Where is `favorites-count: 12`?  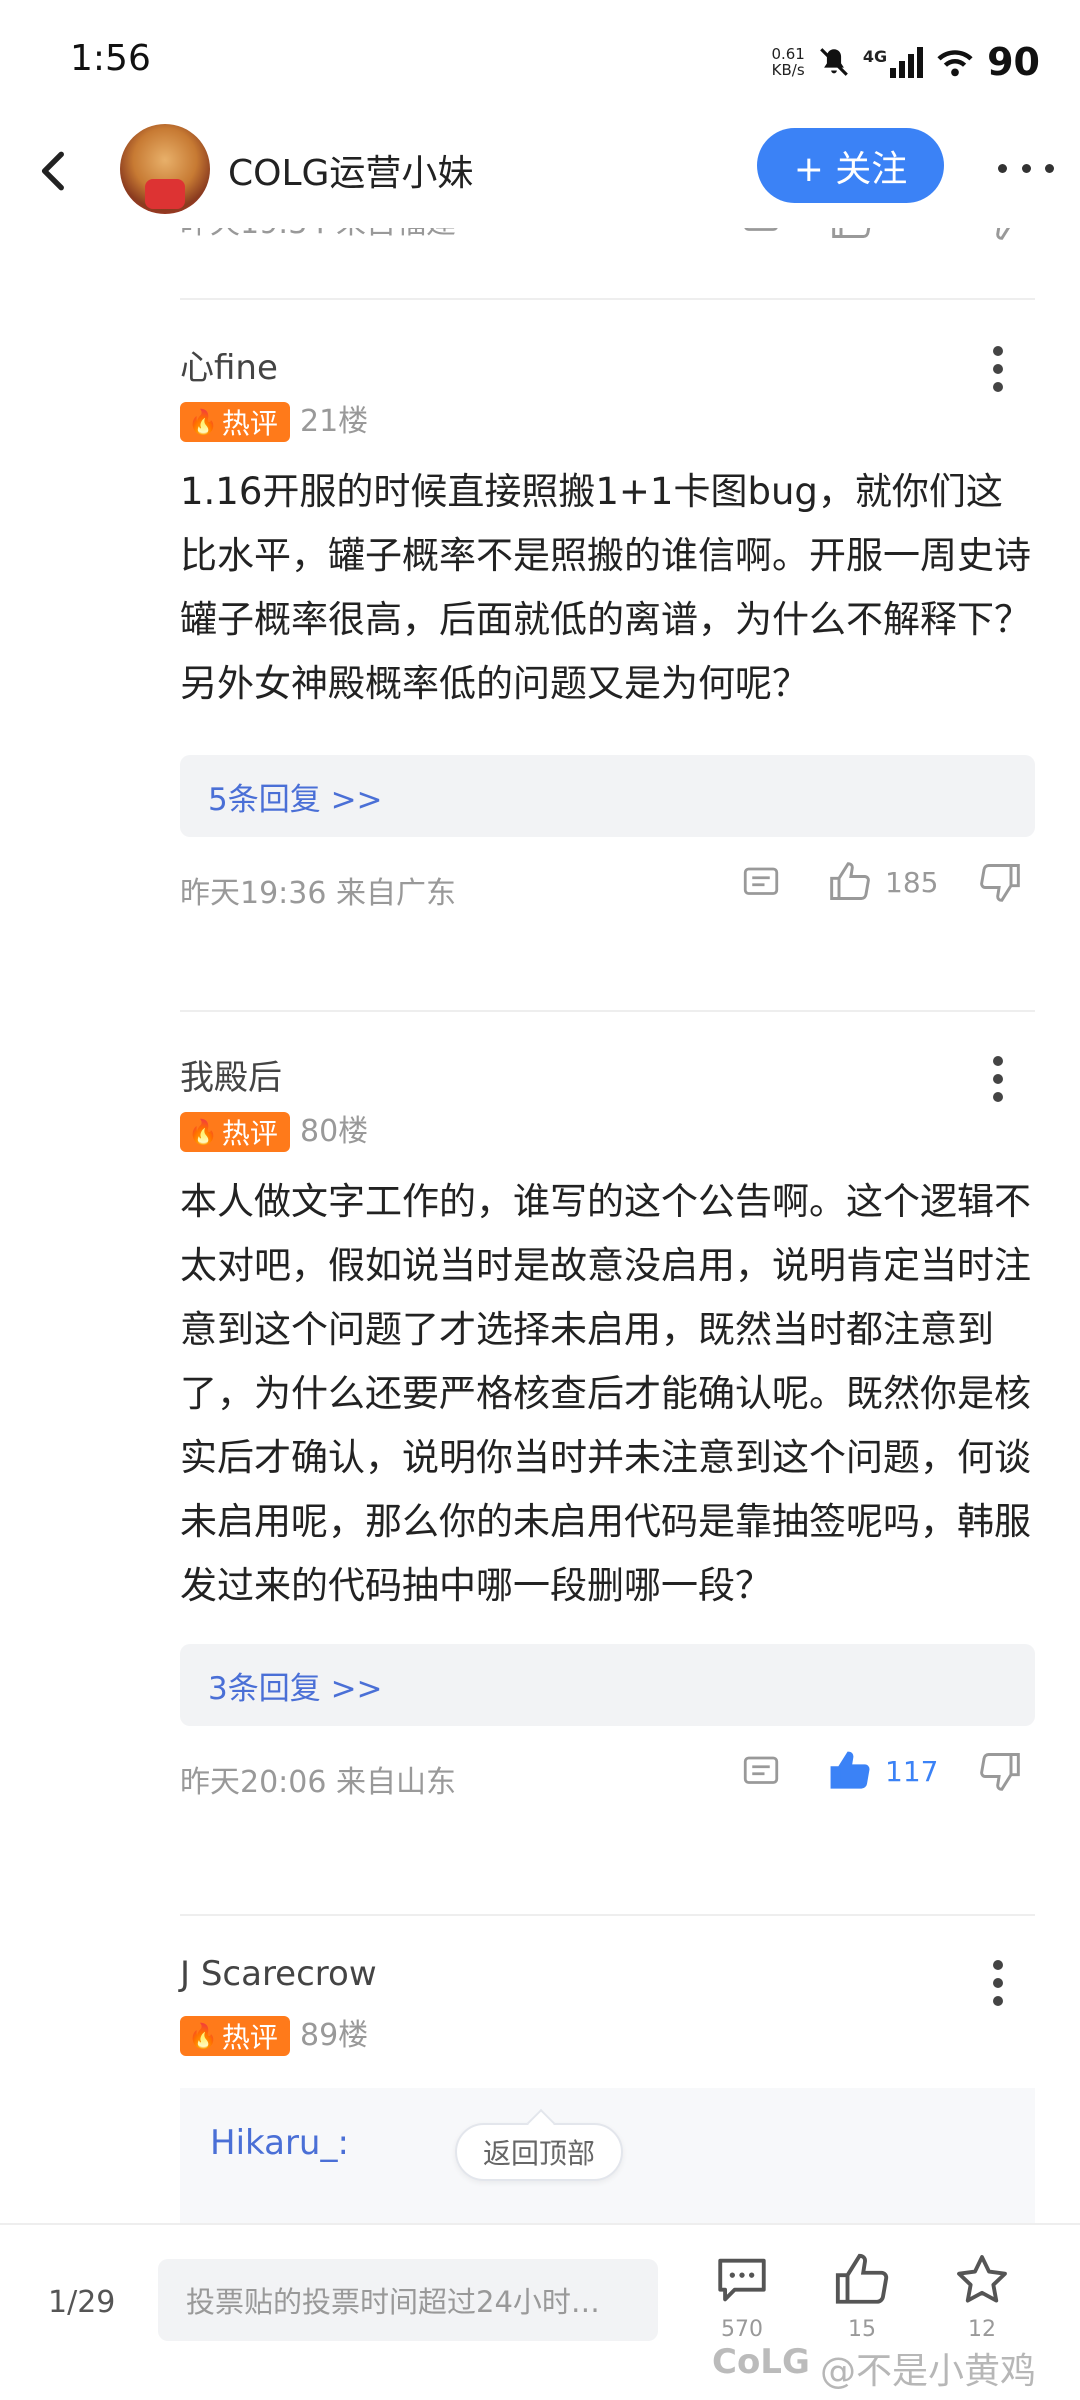
favorites-count: 12 is located at coordinates (982, 2329).